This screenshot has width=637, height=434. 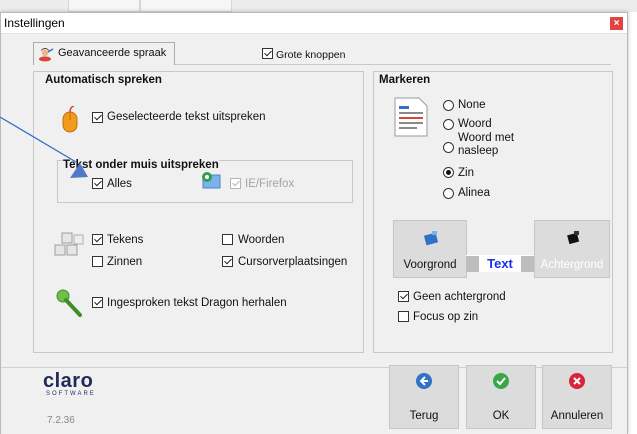 What do you see at coordinates (97, 261) in the screenshot?
I see `zinnen-checkbox` at bounding box center [97, 261].